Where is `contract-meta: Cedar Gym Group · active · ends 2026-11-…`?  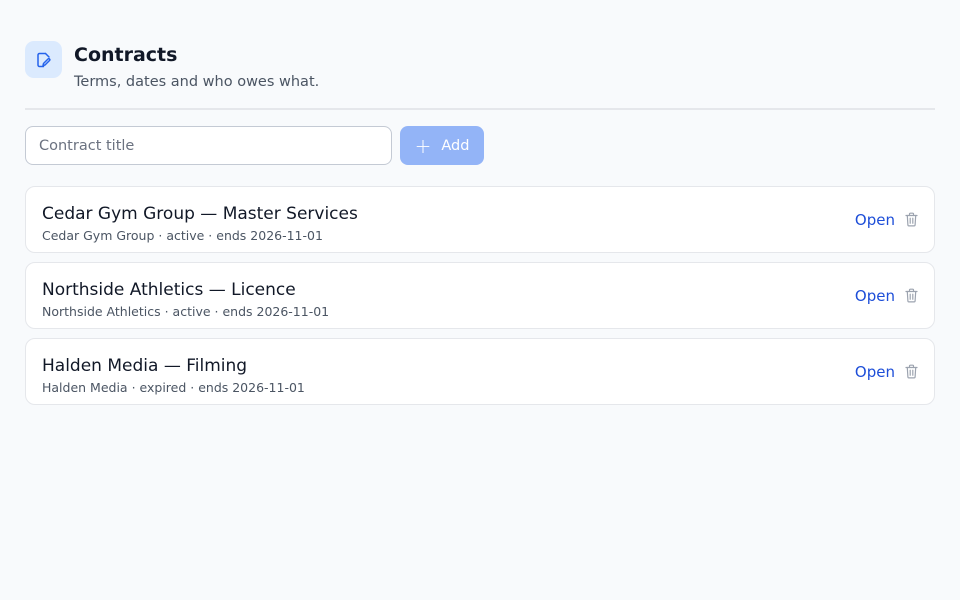 contract-meta: Cedar Gym Group · active · ends 2026-11-… is located at coordinates (182, 235).